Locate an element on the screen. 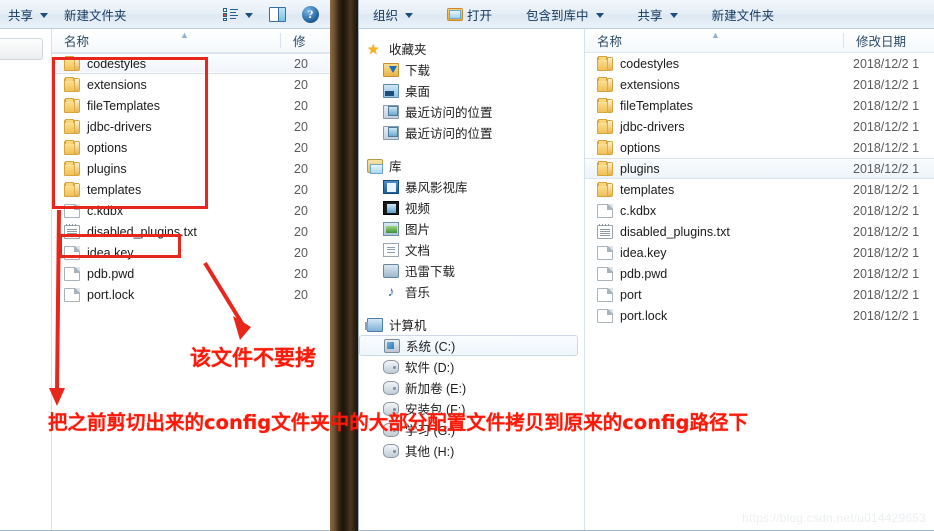 This screenshot has width=934, height=531. video-icon is located at coordinates (391, 207).